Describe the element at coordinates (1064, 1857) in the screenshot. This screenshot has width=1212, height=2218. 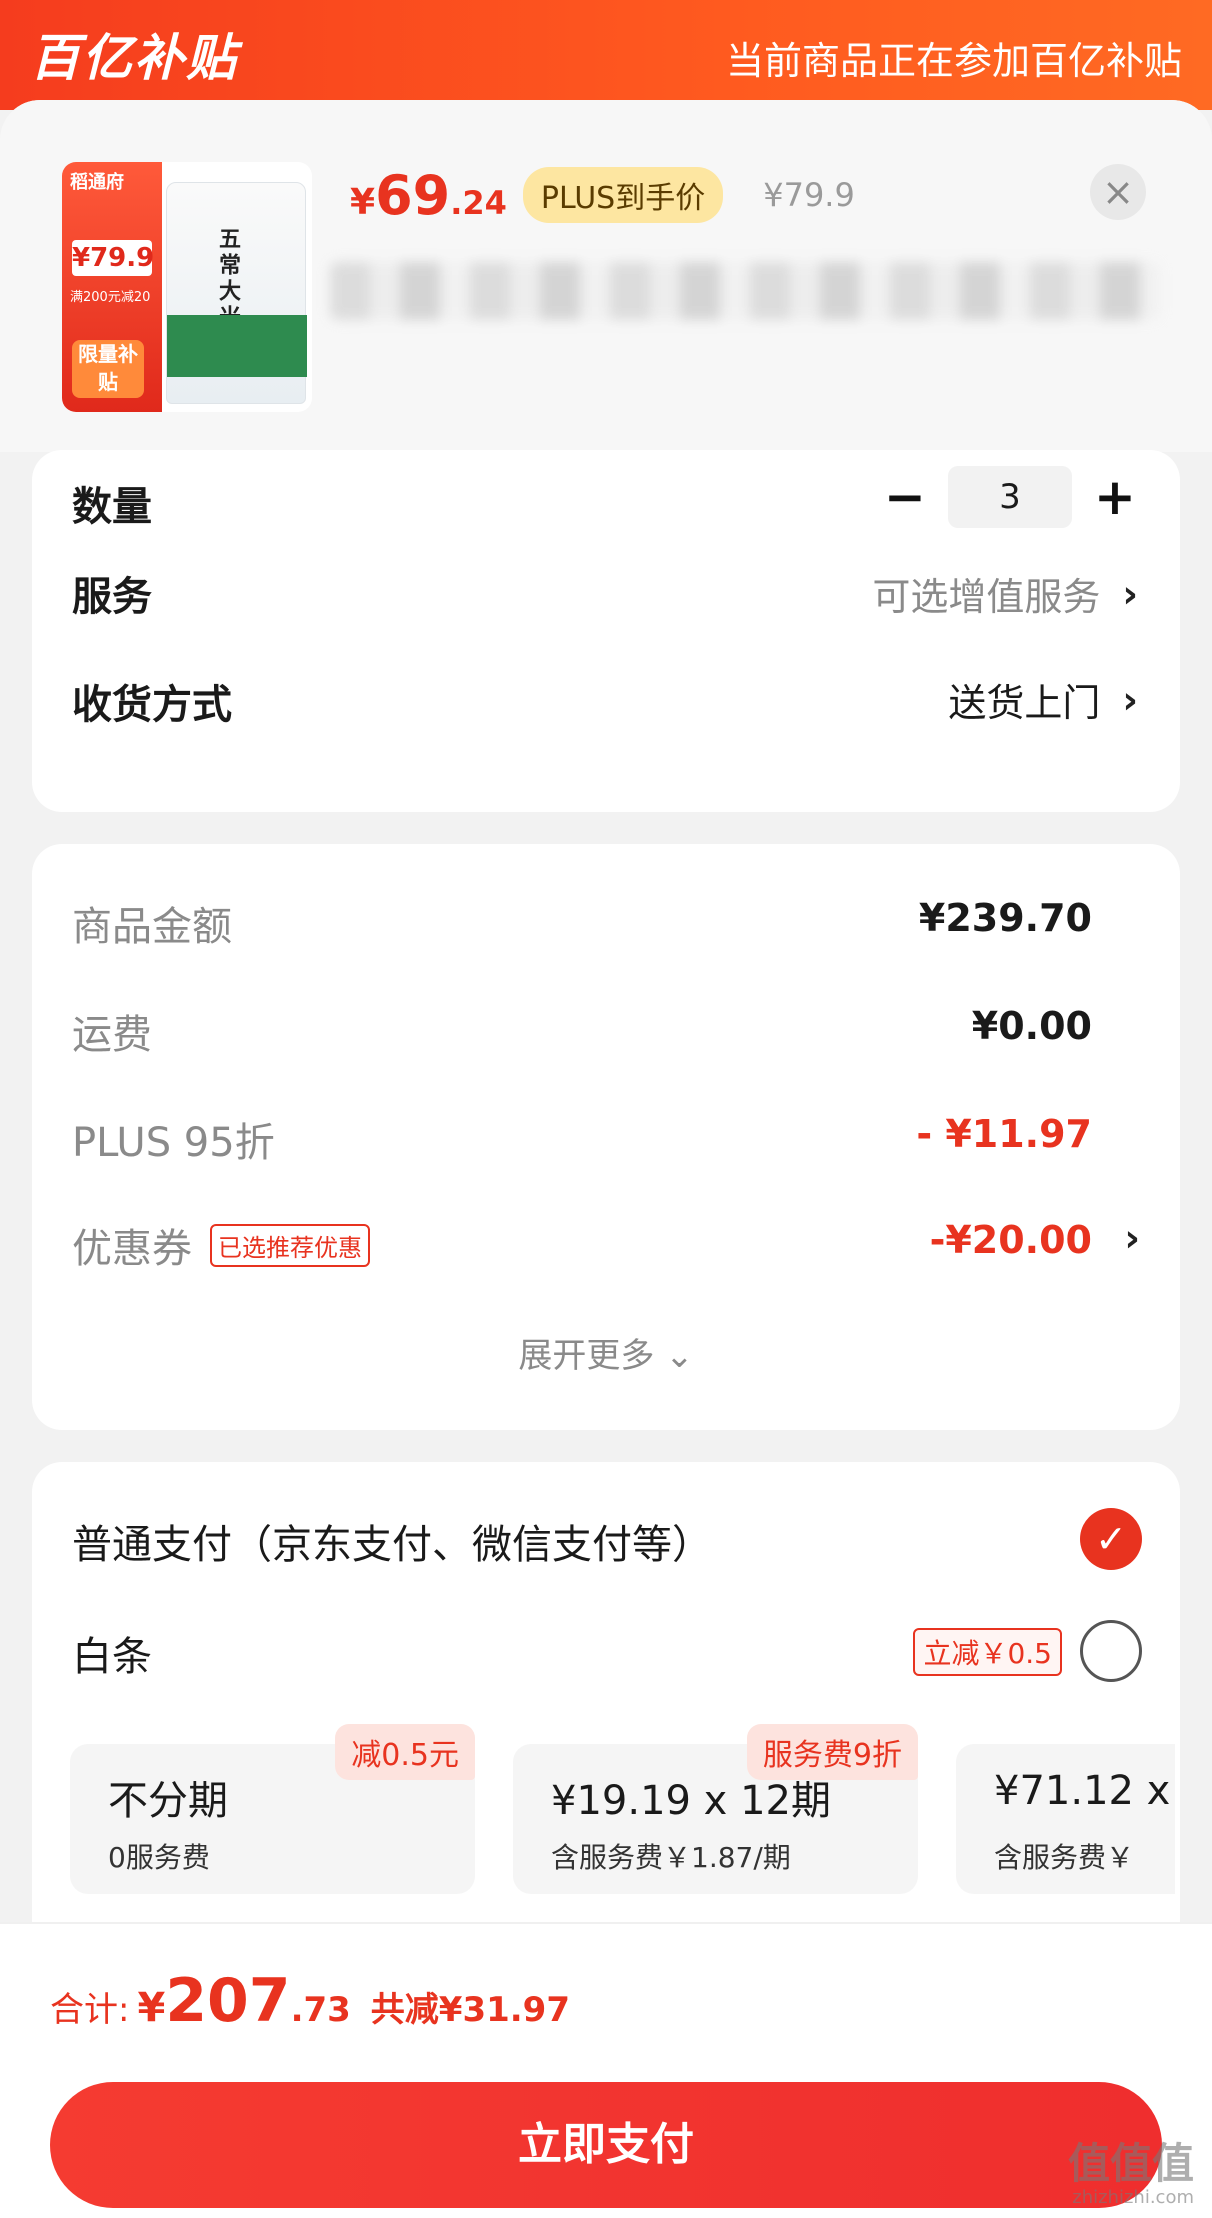
I see `plan-subtitle: 含服务费￥` at that location.